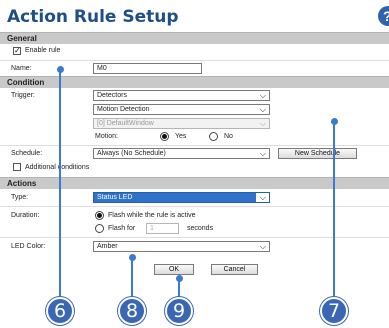 Image resolution: width=389 pixels, height=328 pixels. I want to click on help-icon: ?, so click(383, 16).